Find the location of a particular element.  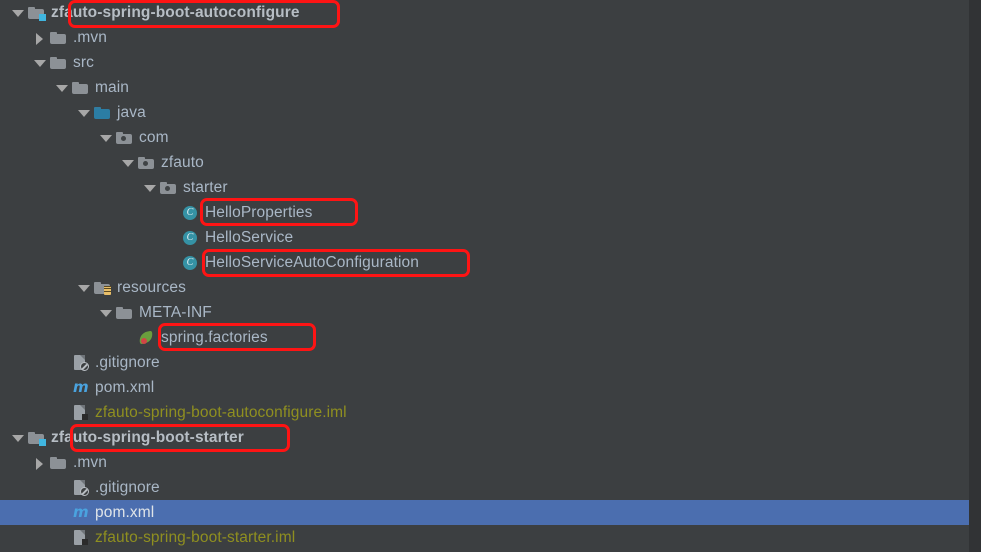

tree-row-label: resources is located at coordinates (151, 287).